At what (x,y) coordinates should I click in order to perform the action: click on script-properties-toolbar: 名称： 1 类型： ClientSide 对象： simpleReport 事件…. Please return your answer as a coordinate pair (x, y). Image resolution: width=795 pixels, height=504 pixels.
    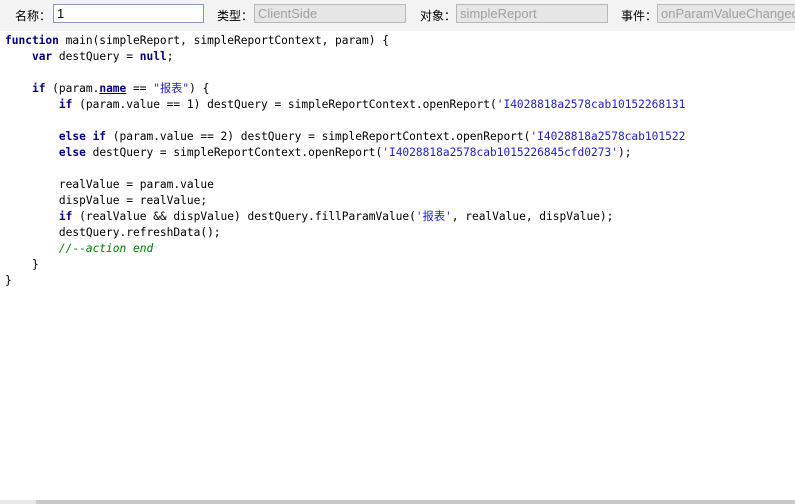
    Looking at the image, I should click on (397, 15).